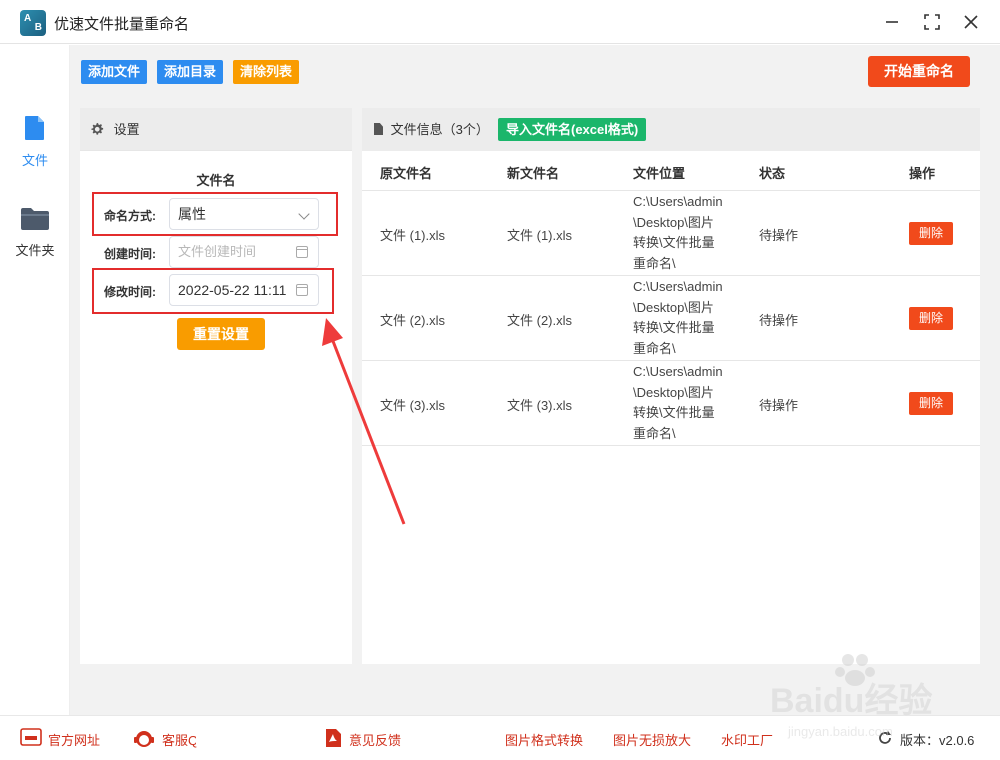  What do you see at coordinates (937, 740) in the screenshot?
I see `version-text: 版本：v2.0.6` at bounding box center [937, 740].